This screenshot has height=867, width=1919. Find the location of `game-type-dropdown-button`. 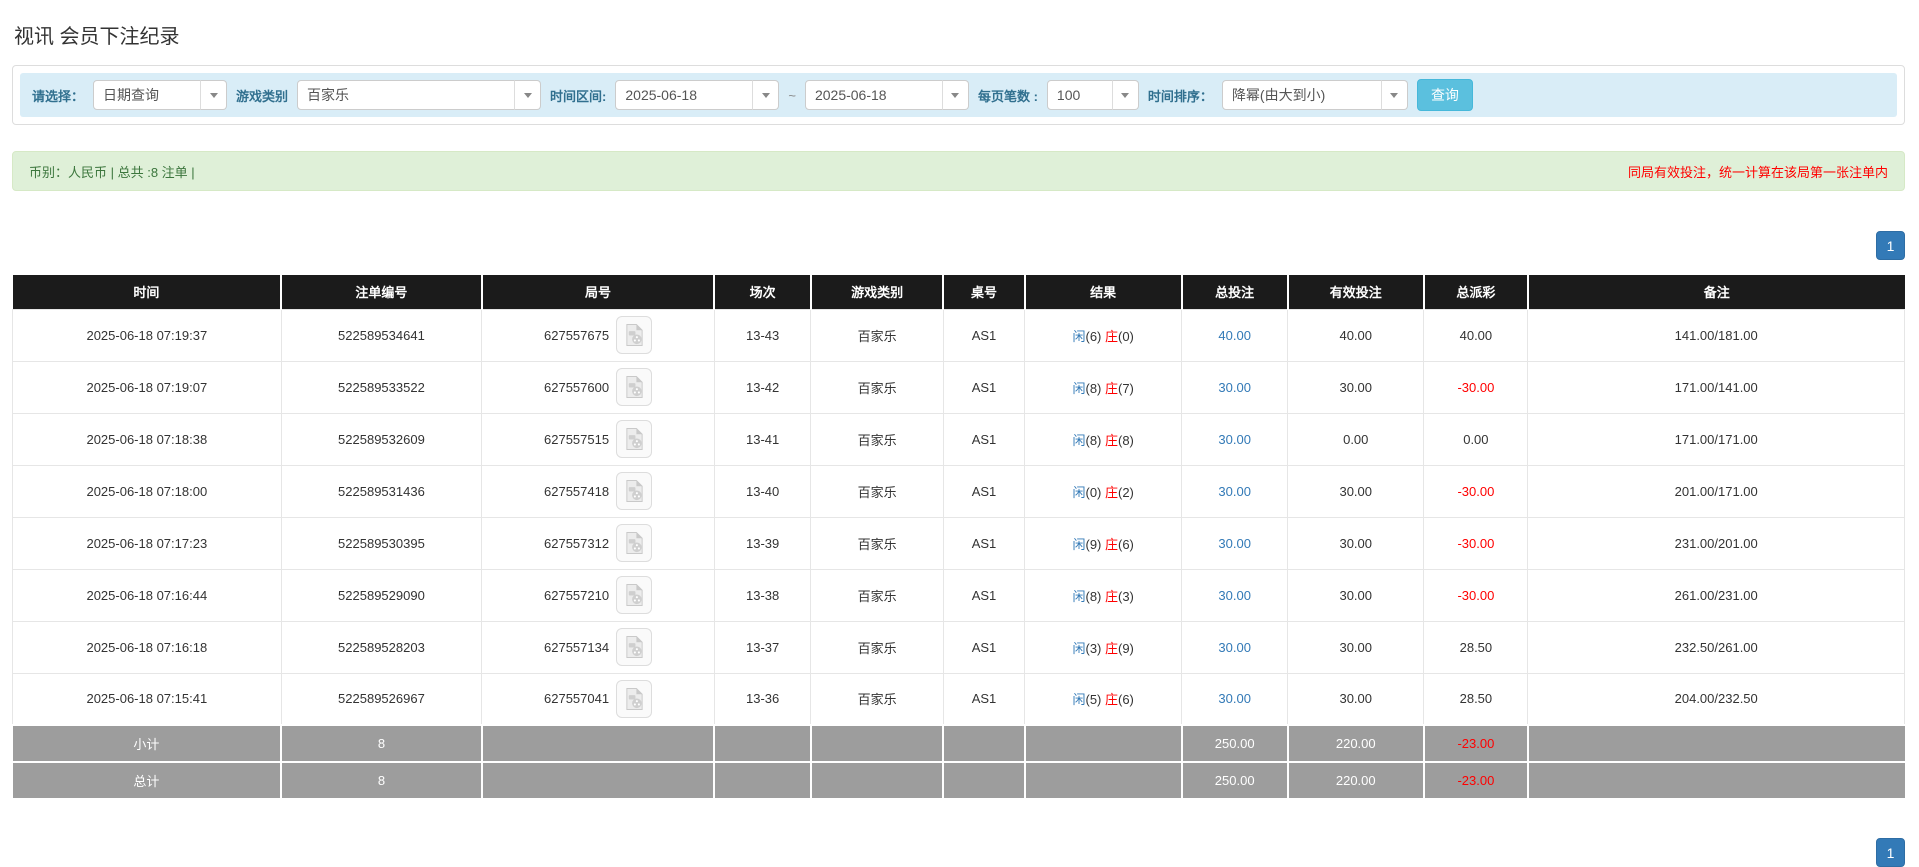

game-type-dropdown-button is located at coordinates (528, 95).